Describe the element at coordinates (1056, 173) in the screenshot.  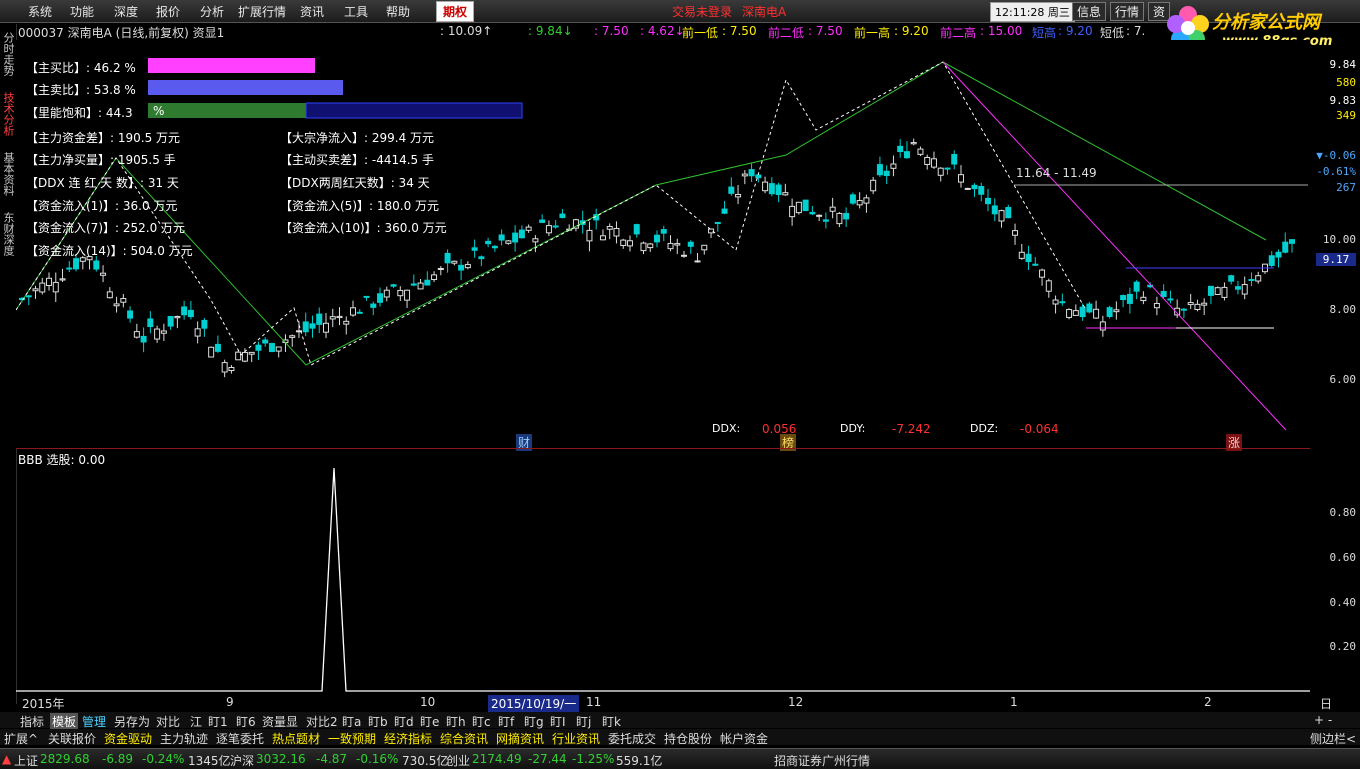
I see `range-label: 11.64 - 11.49` at that location.